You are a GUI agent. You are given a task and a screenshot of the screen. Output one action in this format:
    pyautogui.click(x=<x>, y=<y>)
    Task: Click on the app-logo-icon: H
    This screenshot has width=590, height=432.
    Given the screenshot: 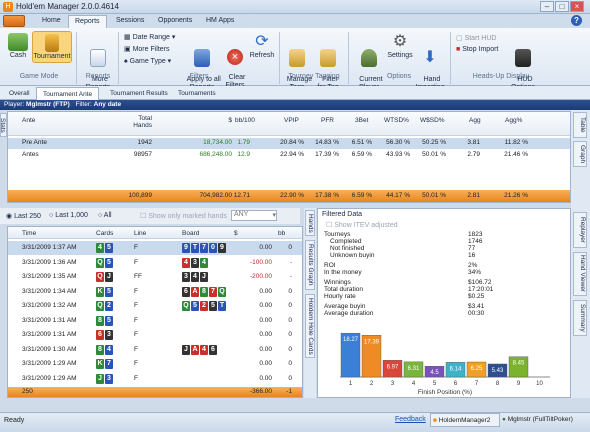 What is the action you would take?
    pyautogui.click(x=8, y=7)
    